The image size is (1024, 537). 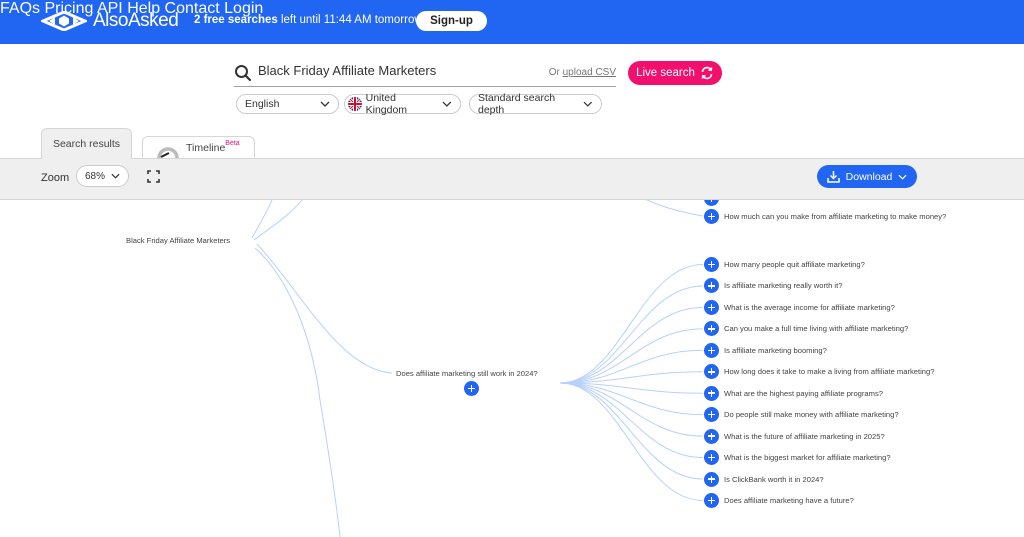 What do you see at coordinates (355, 104) in the screenshot?
I see `uk-flag-icon` at bounding box center [355, 104].